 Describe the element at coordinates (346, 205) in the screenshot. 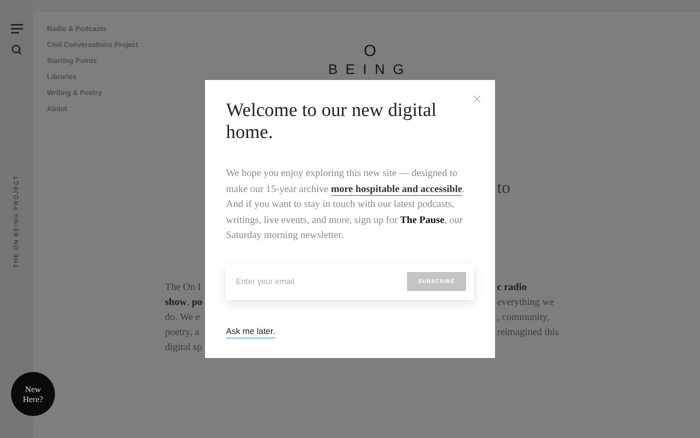

I see `dialog-text: We hope you enjoy exploring this new site — designed to make our 15-year archive more hospitable and accessible. And if you want to stay in touch with our latest podcasts, writings, live events, and more, sign up for The Pause, our Saturday morning newsletter.` at that location.